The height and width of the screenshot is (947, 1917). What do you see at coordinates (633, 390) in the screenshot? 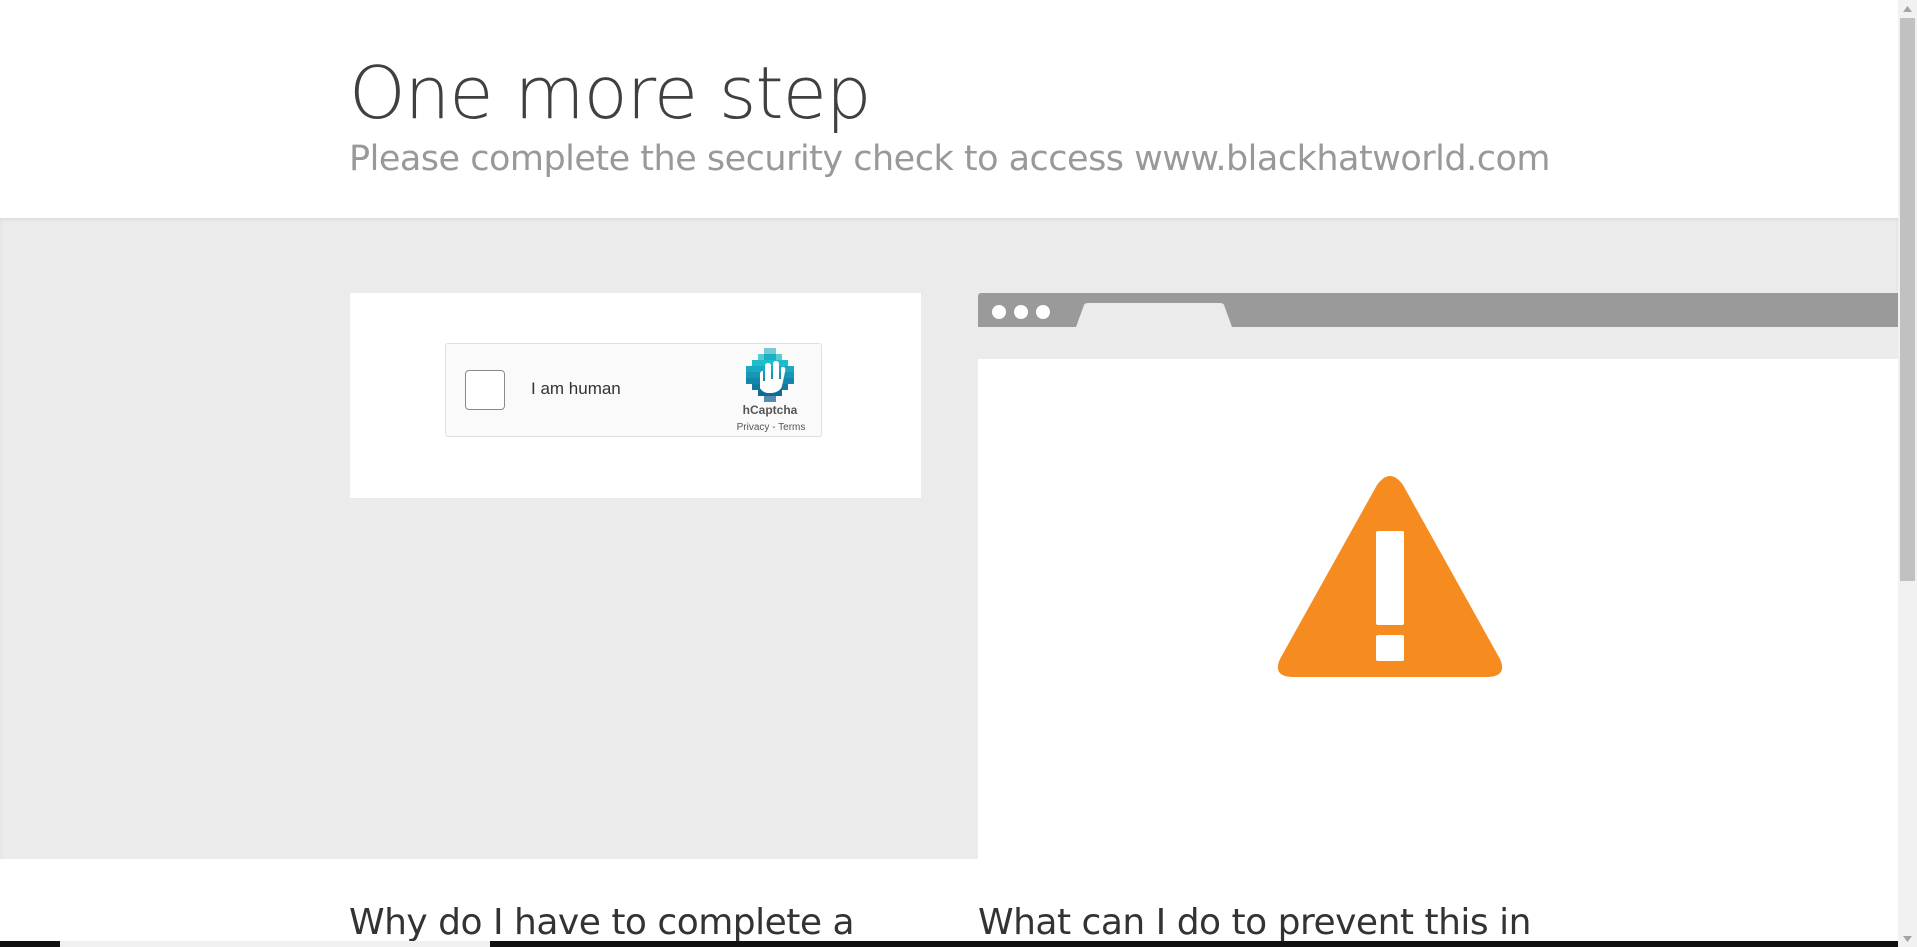
I see `hcaptcha-widget: I am human hCaptcha Privacy - Terms` at bounding box center [633, 390].